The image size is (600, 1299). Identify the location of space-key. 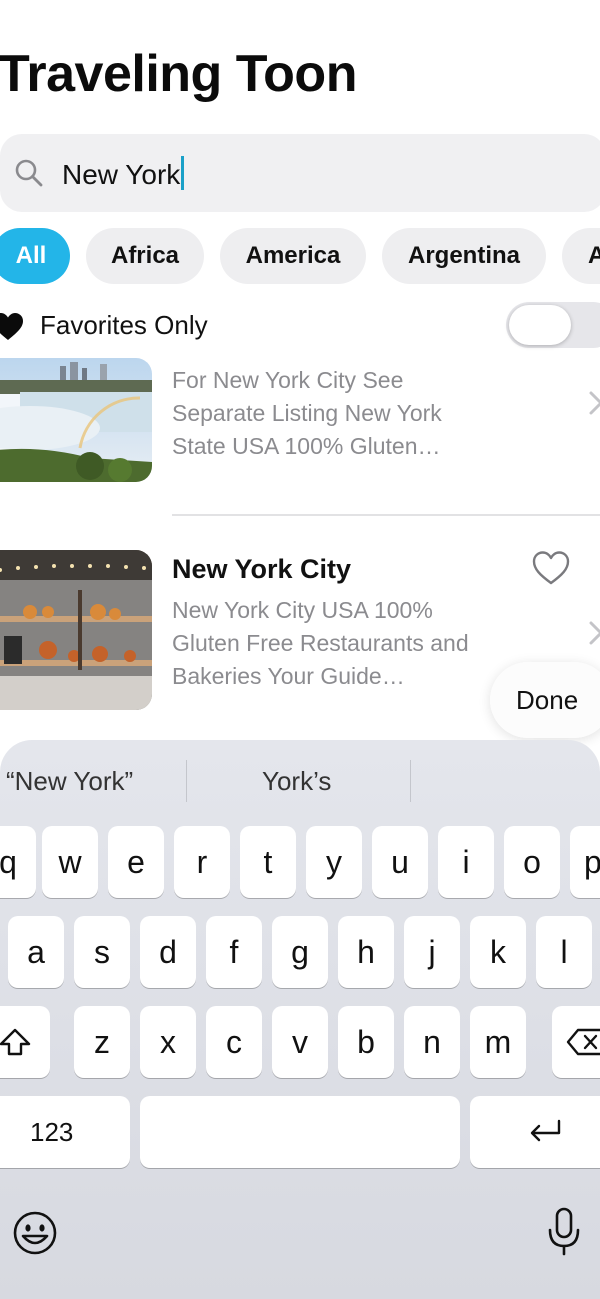
(300, 1132).